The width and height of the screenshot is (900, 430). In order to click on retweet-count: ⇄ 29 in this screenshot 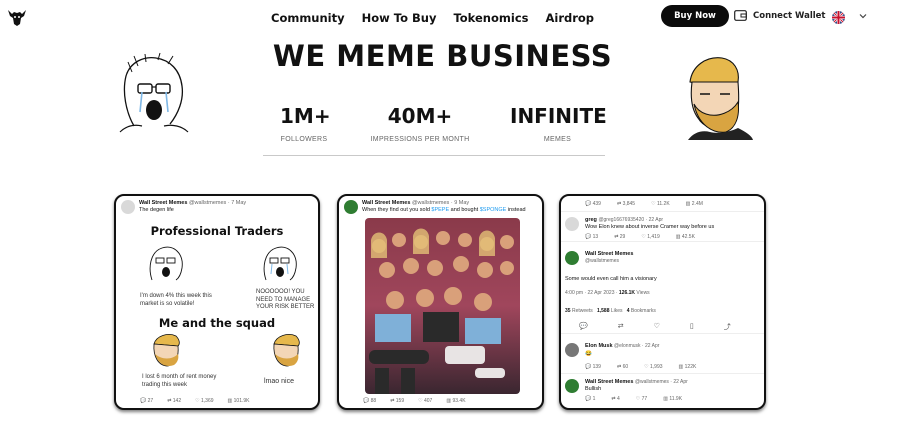, I will do `click(619, 237)`.